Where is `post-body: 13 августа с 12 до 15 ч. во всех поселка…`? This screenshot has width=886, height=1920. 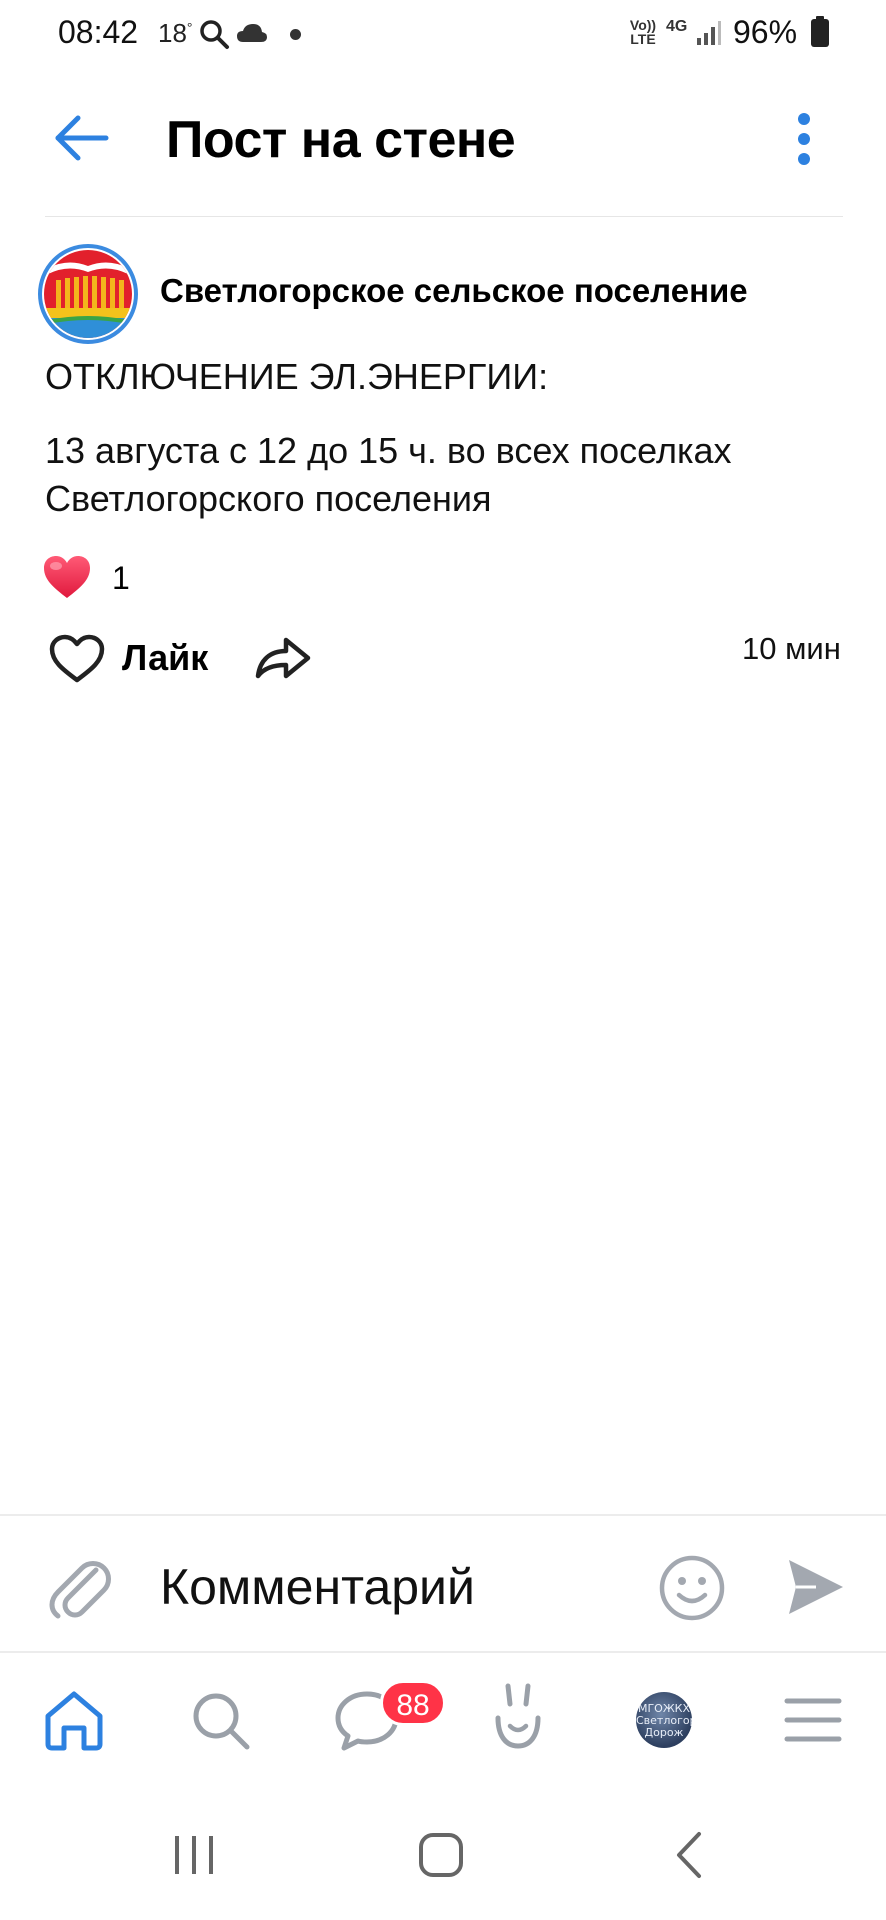
post-body: 13 августа с 12 до 15 ч. во всех поселка… is located at coordinates (388, 474).